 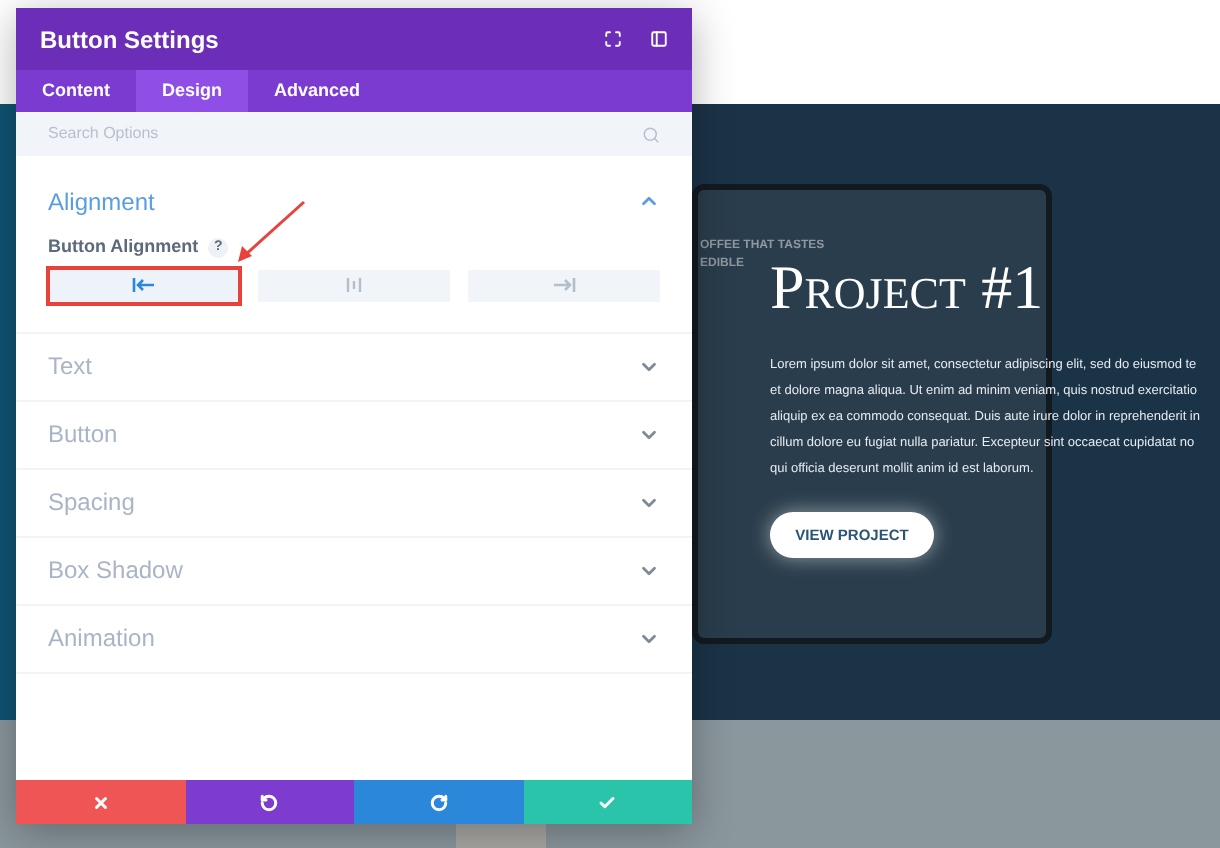 I want to click on sidebar-icon, so click(x=659, y=39).